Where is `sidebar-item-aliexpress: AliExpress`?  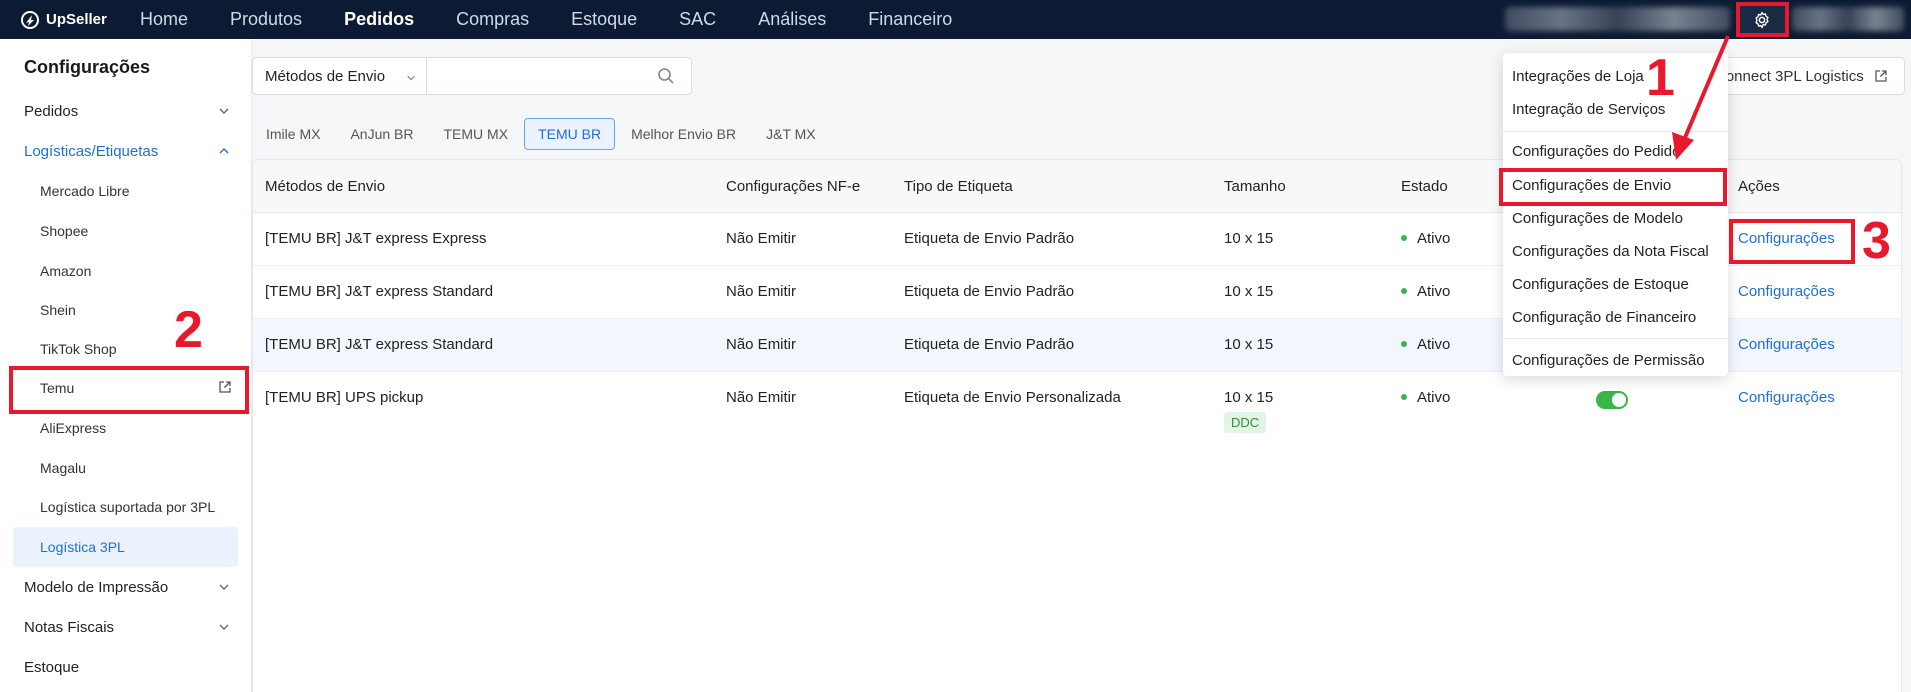
sidebar-item-aliexpress: AliExpress is located at coordinates (126, 428).